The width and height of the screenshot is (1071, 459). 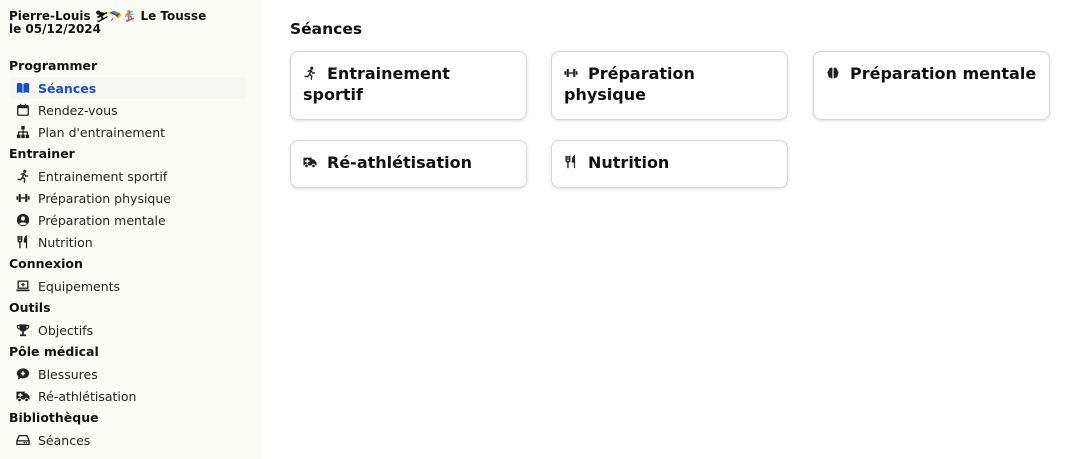 I want to click on user-circle-icon, so click(x=23, y=220).